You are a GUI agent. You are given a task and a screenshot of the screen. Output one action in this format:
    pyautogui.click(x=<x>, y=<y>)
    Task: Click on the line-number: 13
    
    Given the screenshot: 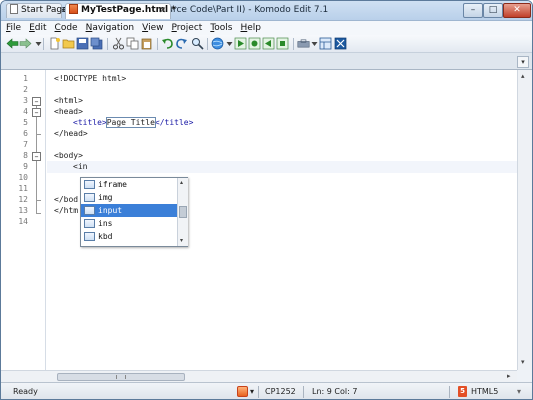 What is the action you would take?
    pyautogui.click(x=23, y=210)
    